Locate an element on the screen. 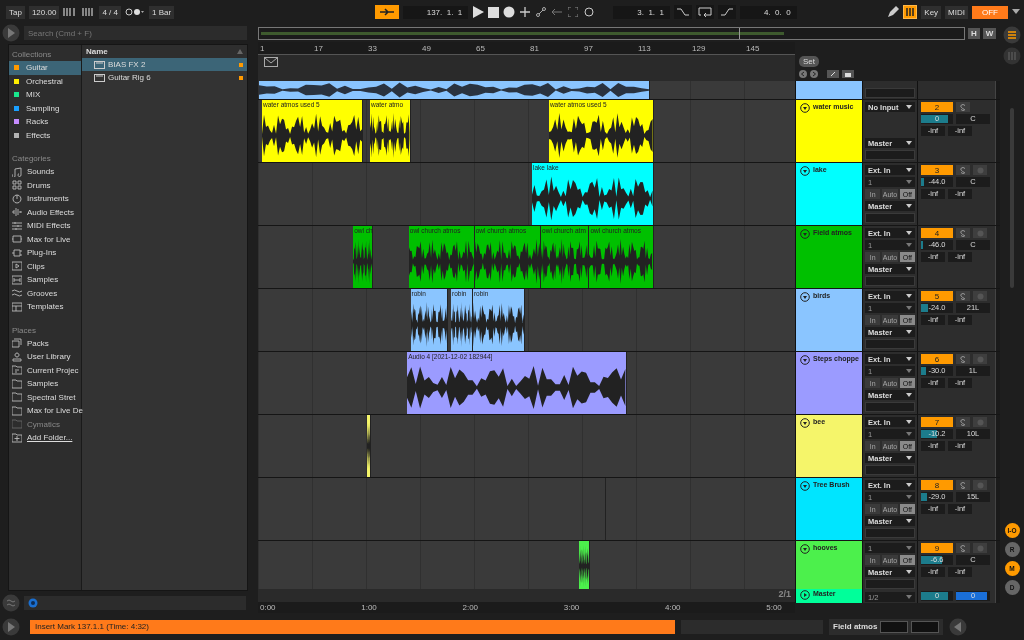 This screenshot has width=1024, height=640. next-icon is located at coordinates (814, 74).